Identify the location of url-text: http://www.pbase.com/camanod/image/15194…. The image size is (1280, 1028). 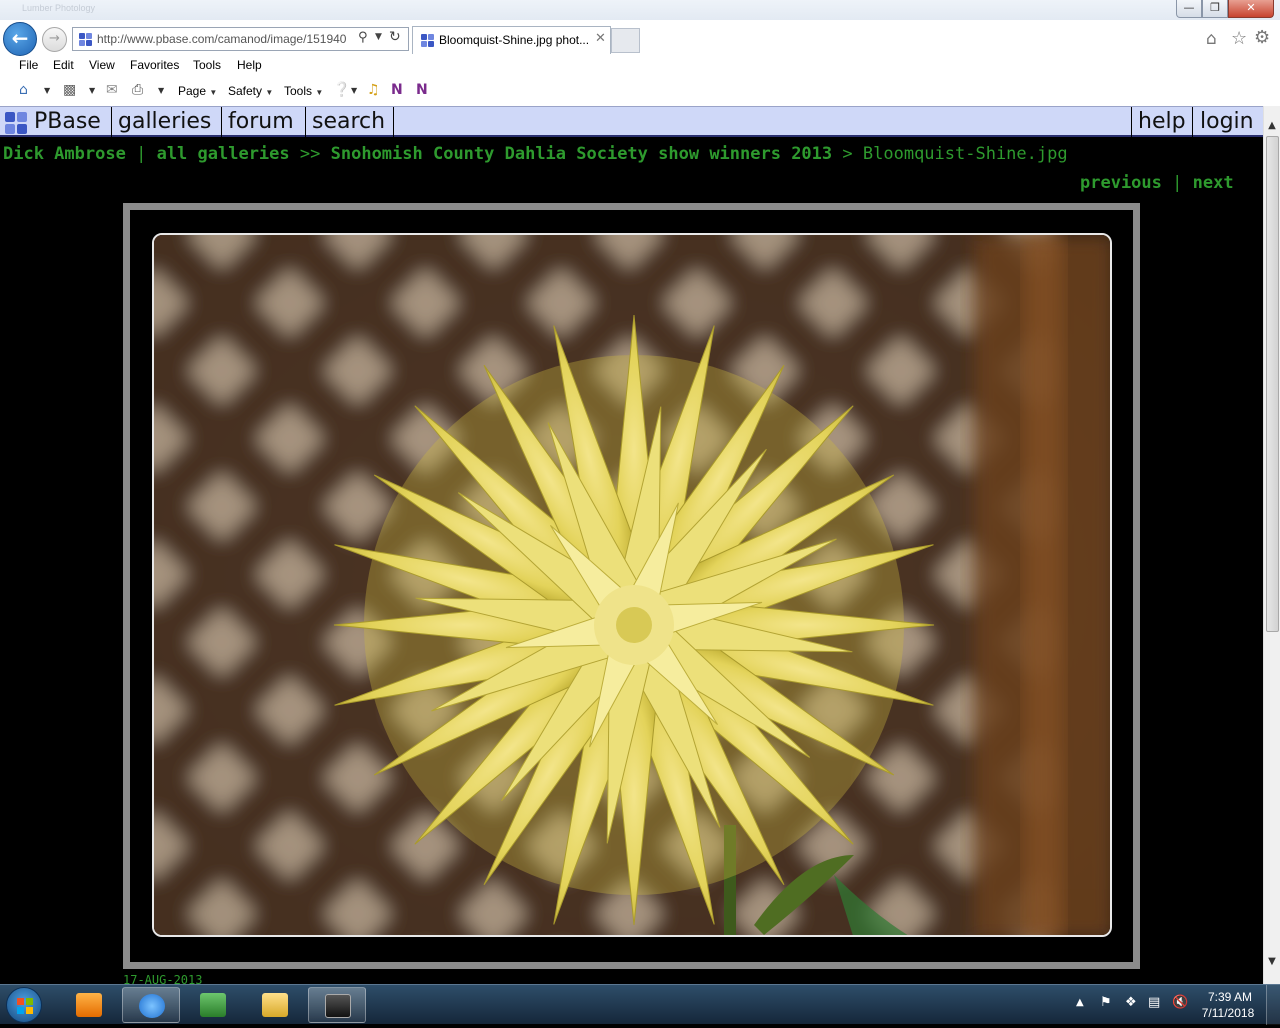
(225, 39).